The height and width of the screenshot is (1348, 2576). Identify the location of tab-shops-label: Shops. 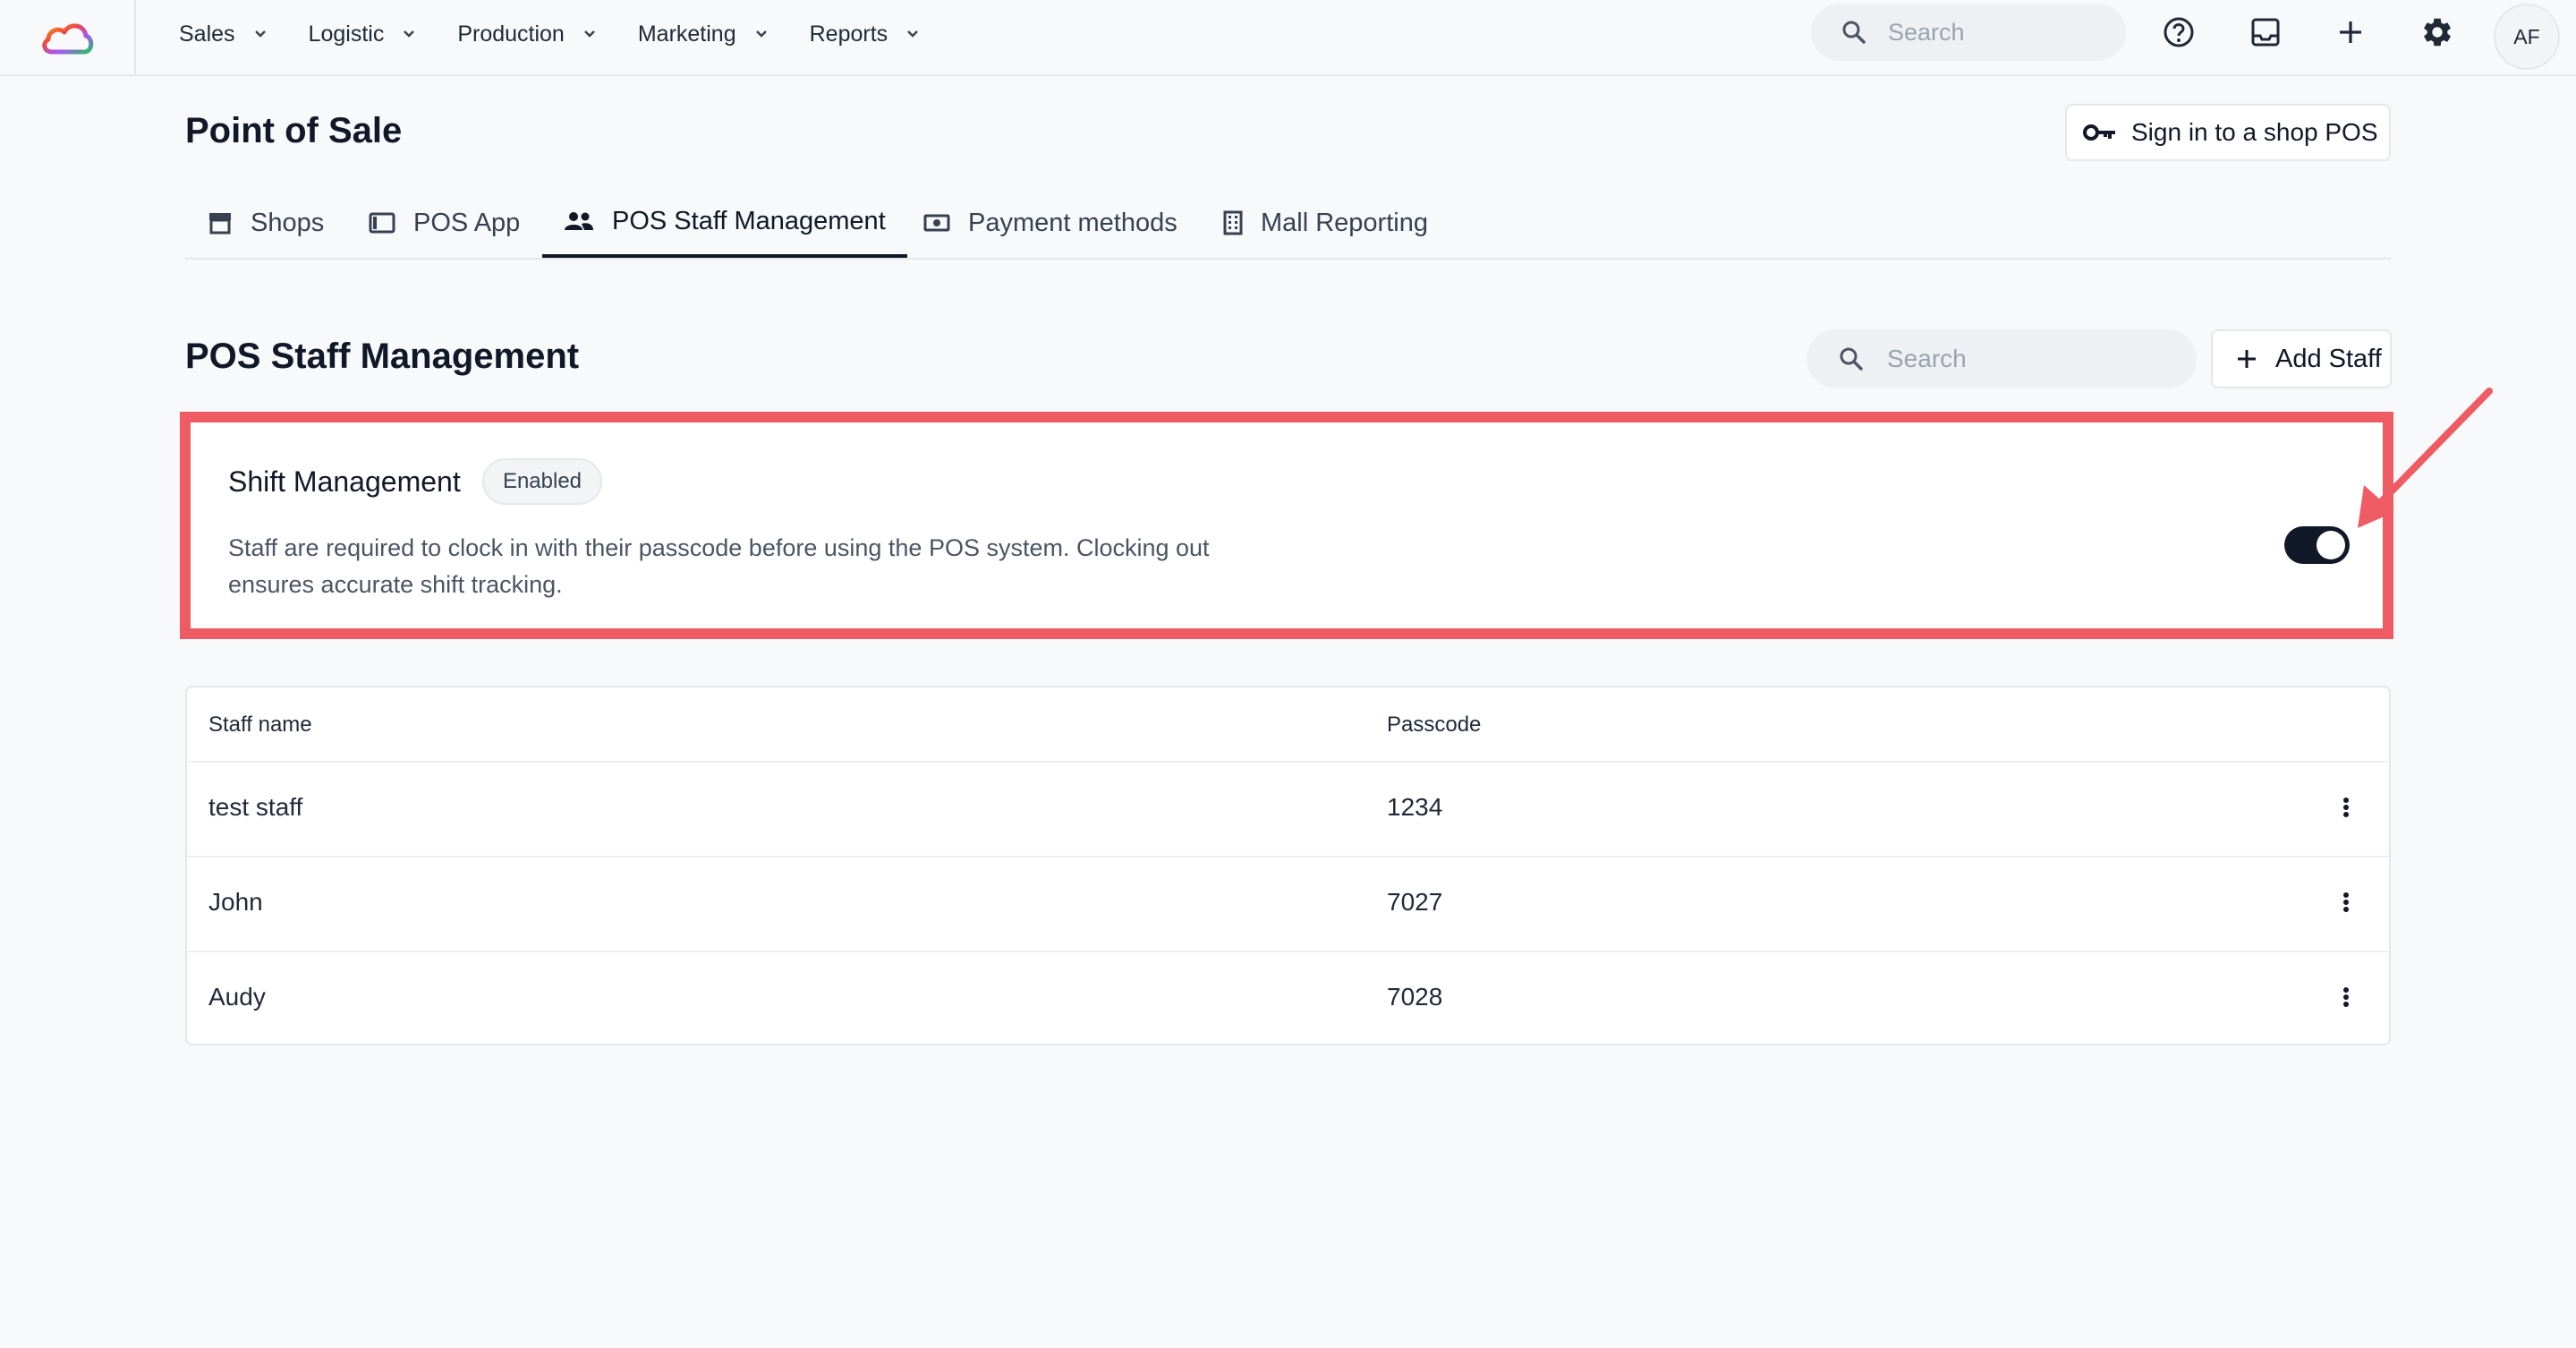
(288, 222).